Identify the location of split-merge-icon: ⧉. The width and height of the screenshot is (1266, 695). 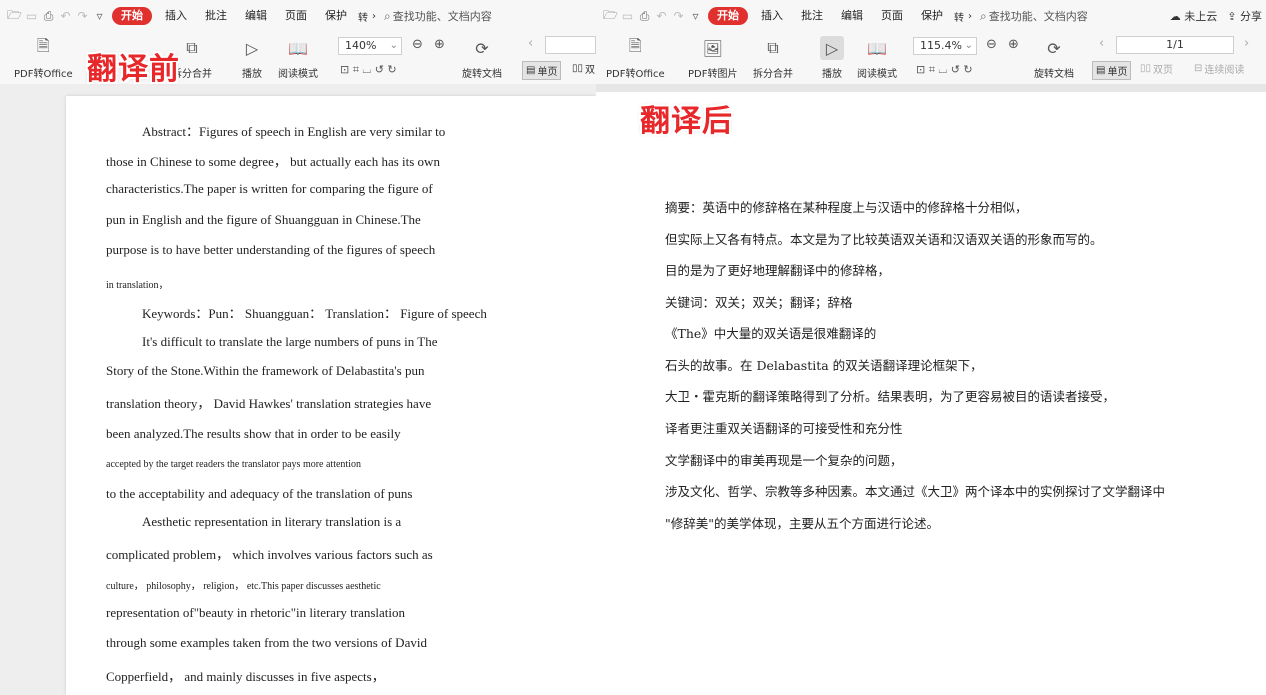
(773, 47).